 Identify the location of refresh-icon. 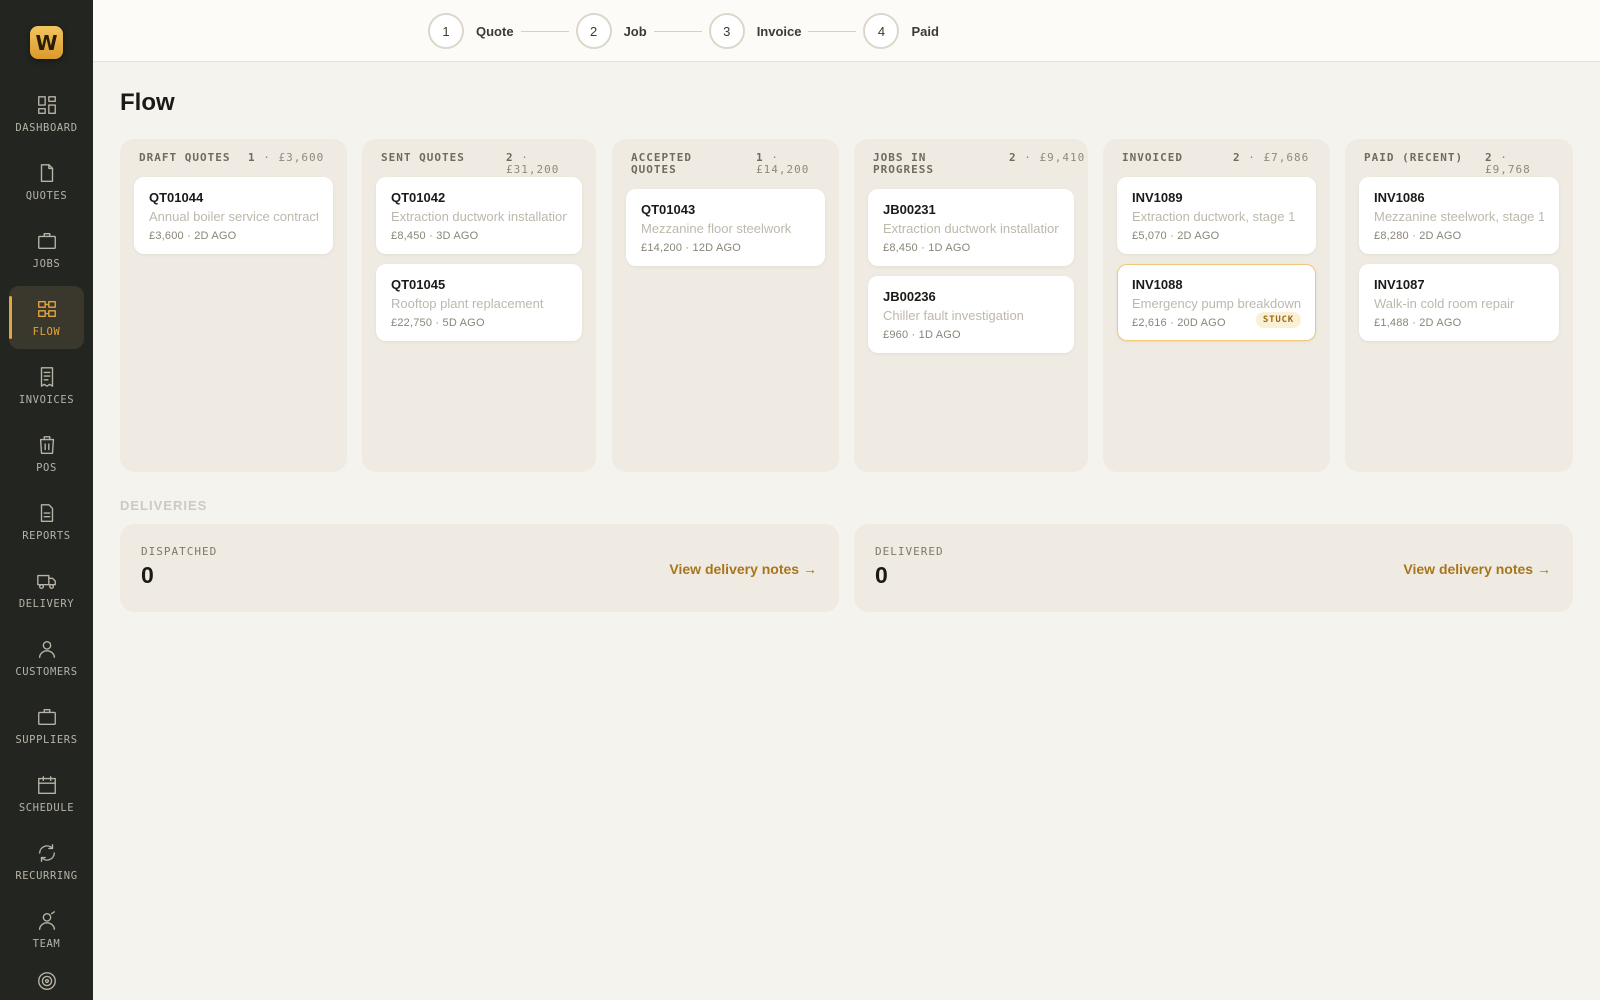
(46, 852).